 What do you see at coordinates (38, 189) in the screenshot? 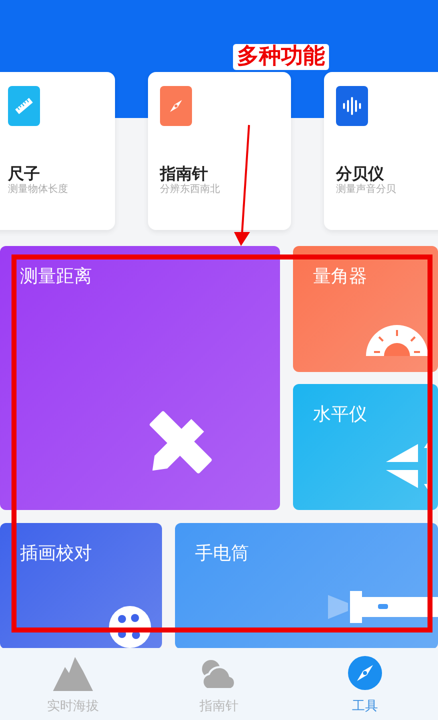
I see `tool-description: 测量物体长度` at bounding box center [38, 189].